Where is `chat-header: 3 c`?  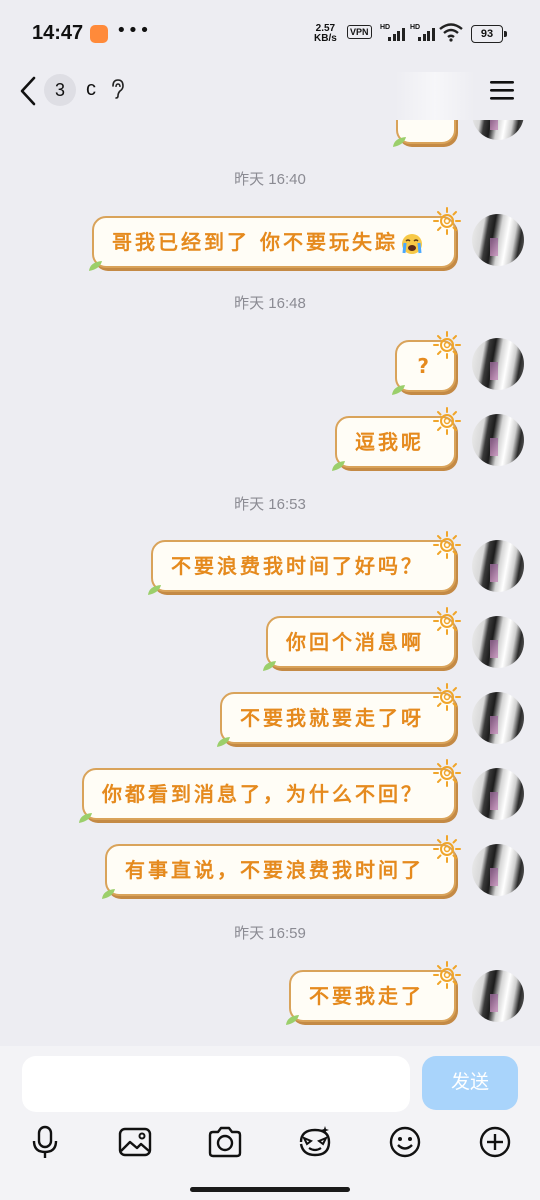 chat-header: 3 c is located at coordinates (270, 92).